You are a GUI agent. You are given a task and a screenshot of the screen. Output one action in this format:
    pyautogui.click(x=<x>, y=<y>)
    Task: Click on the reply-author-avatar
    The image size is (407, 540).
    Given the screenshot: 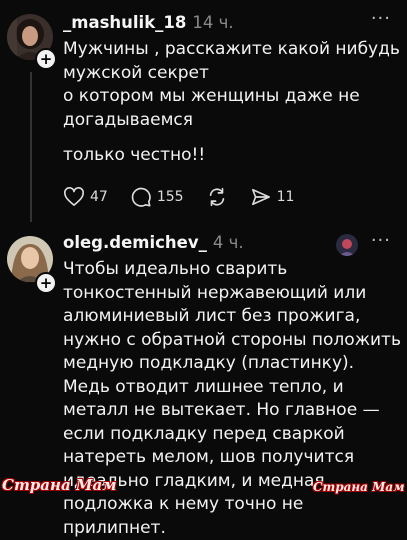 What is the action you would take?
    pyautogui.click(x=347, y=245)
    